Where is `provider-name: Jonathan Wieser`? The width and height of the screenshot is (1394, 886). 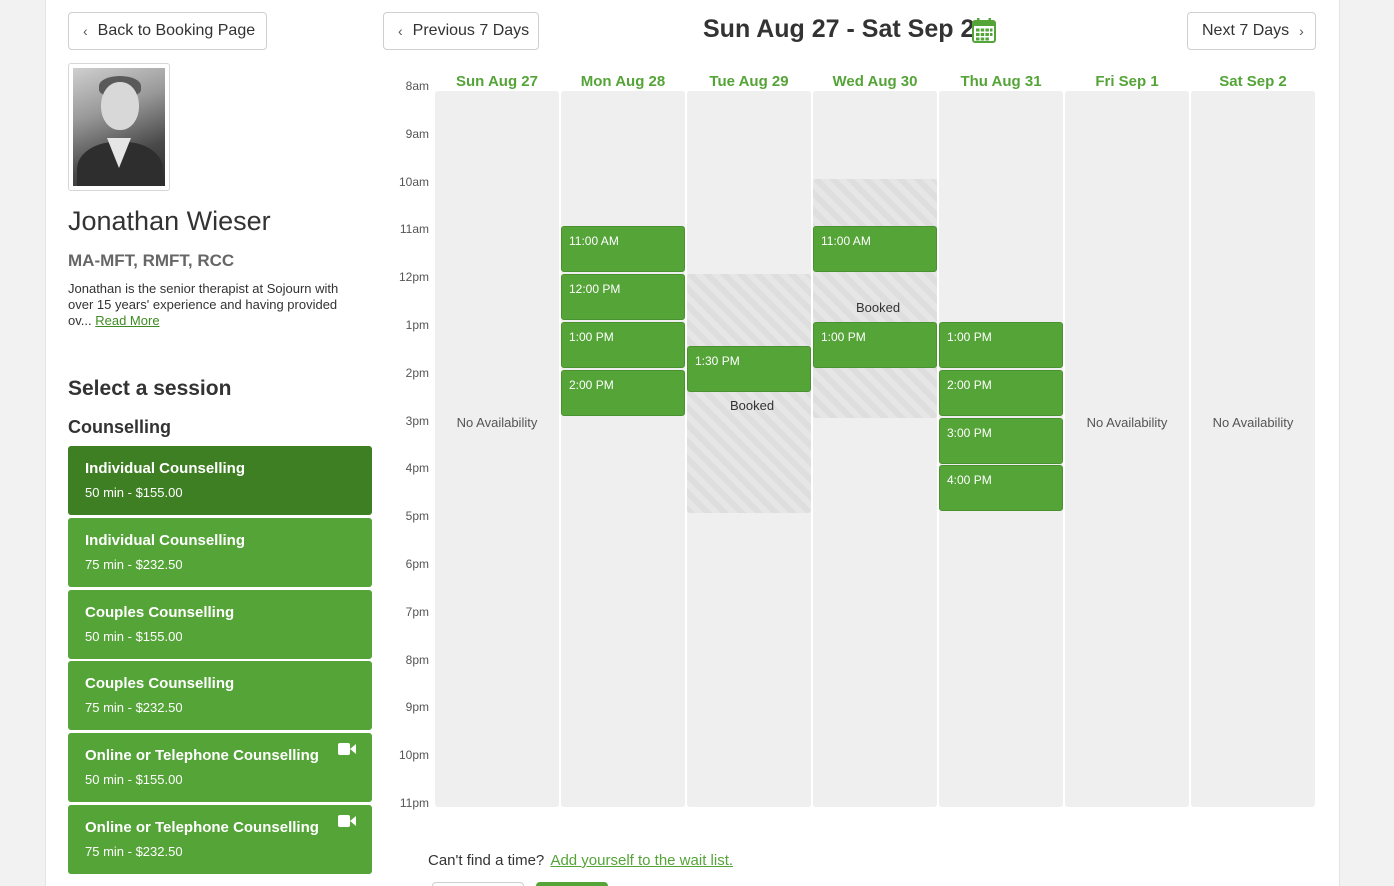 provider-name: Jonathan Wieser is located at coordinates (169, 221).